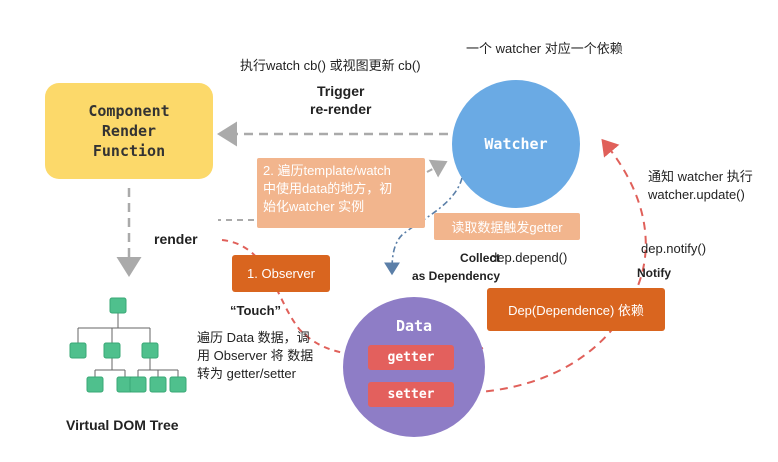 This screenshot has height=462, width=778. Describe the element at coordinates (341, 100) in the screenshot. I see `trigger-label: Trigger re-render` at that location.